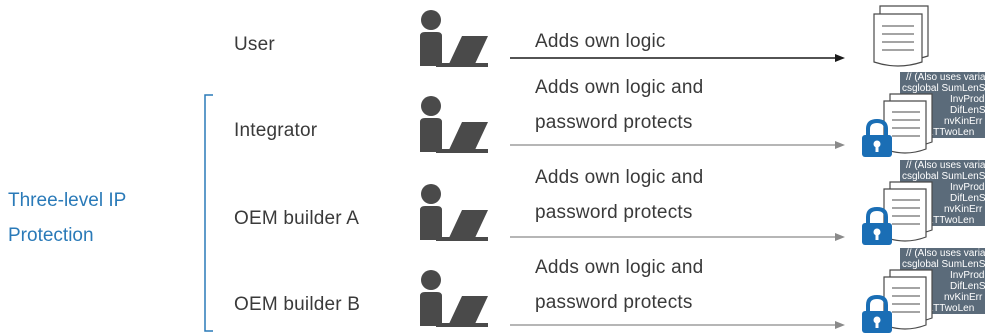 The height and width of the screenshot is (336, 985). Describe the element at coordinates (901, 36) in the screenshot. I see `document-icon` at that location.